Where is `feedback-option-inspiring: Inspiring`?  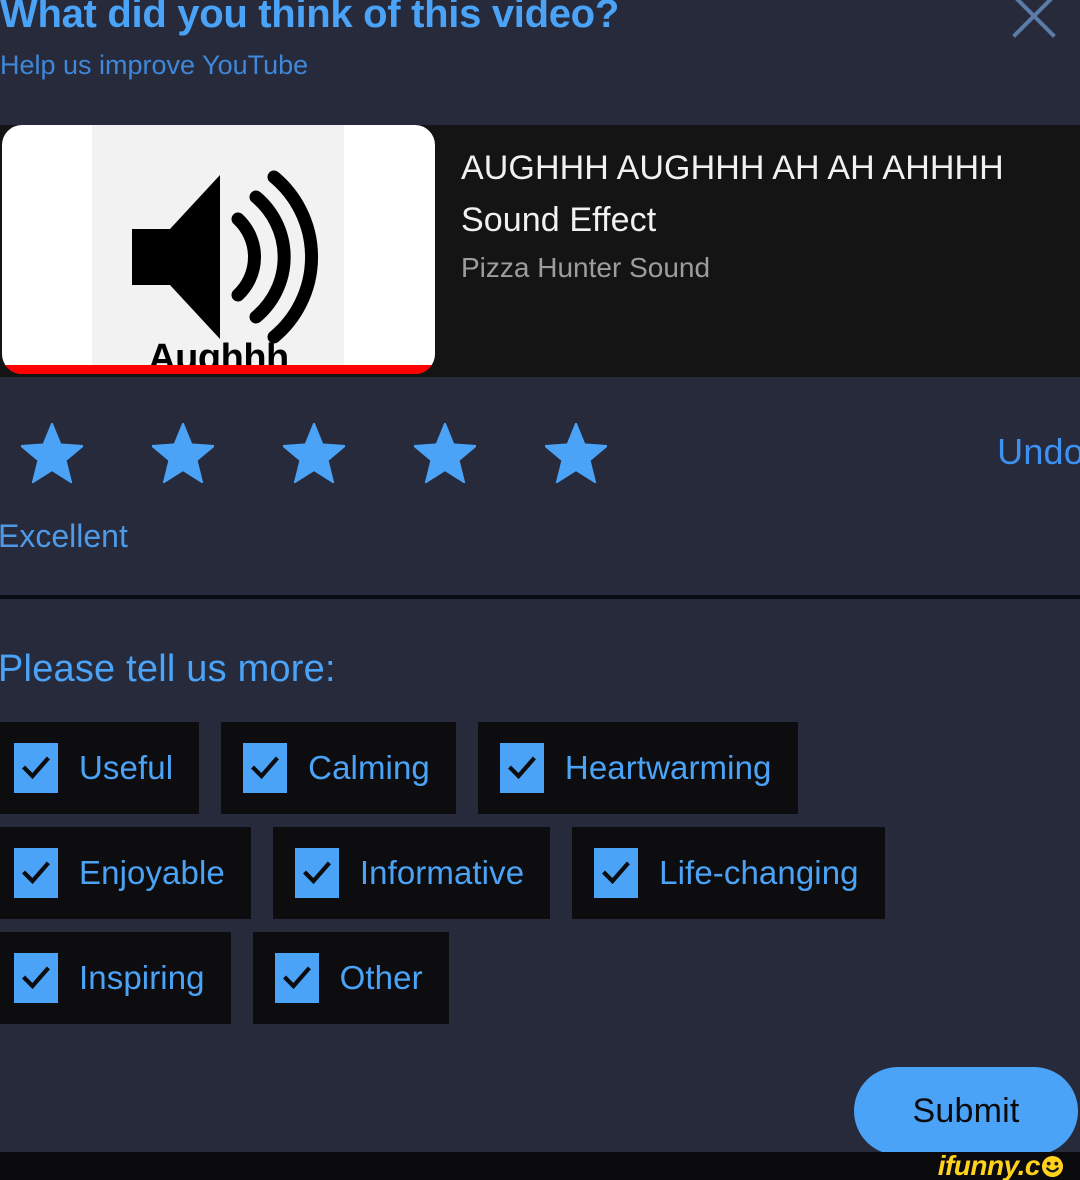 feedback-option-inspiring: Inspiring is located at coordinates (115, 978).